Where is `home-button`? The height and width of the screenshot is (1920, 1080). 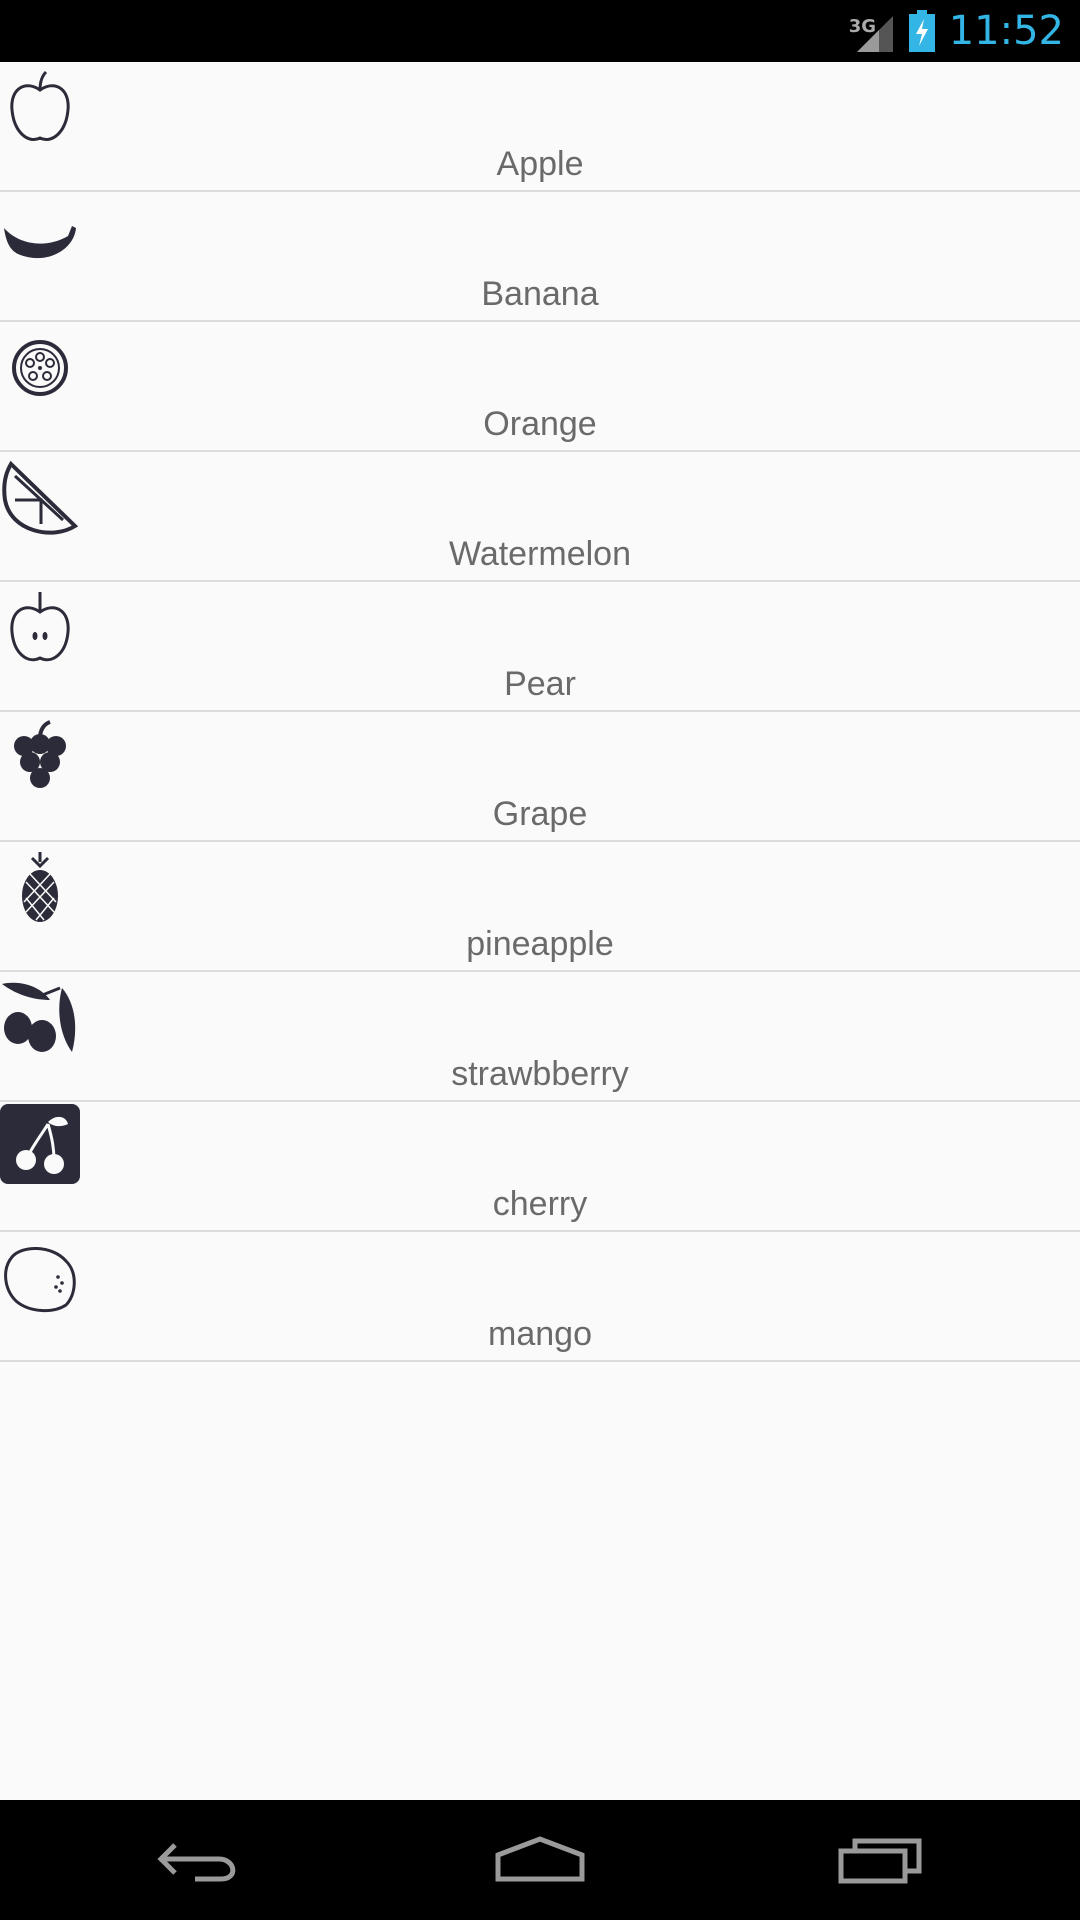 home-button is located at coordinates (540, 1860).